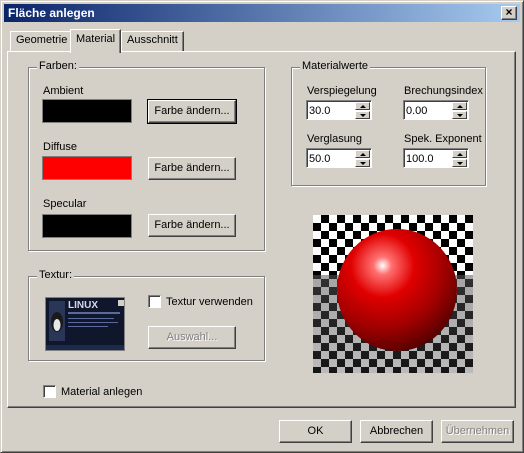 The height and width of the screenshot is (453, 524). Describe the element at coordinates (87, 168) in the screenshot. I see `diffuse-color-swatch` at that location.